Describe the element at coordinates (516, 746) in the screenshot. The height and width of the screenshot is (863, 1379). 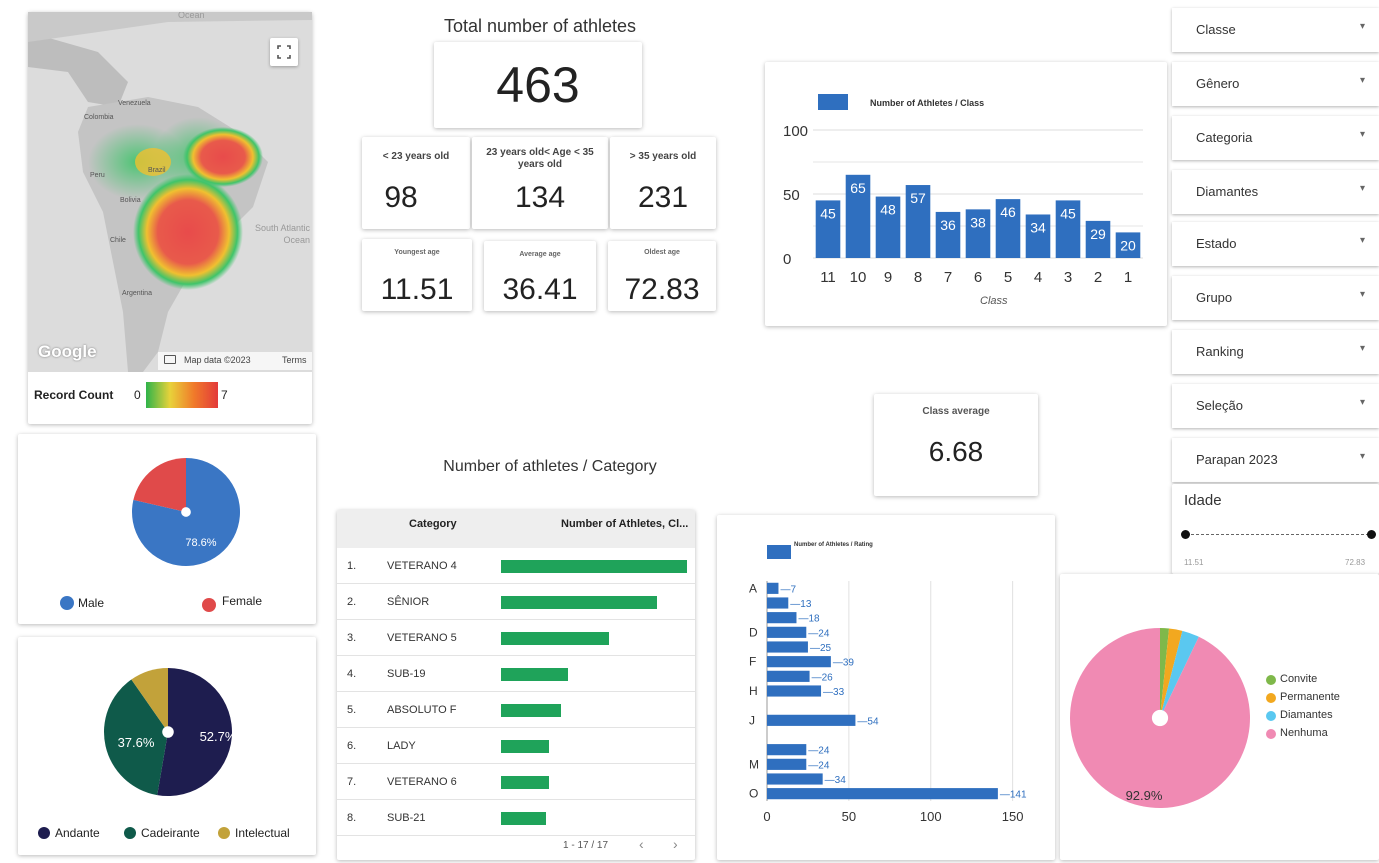
I see `table-row: 6. LADY` at that location.